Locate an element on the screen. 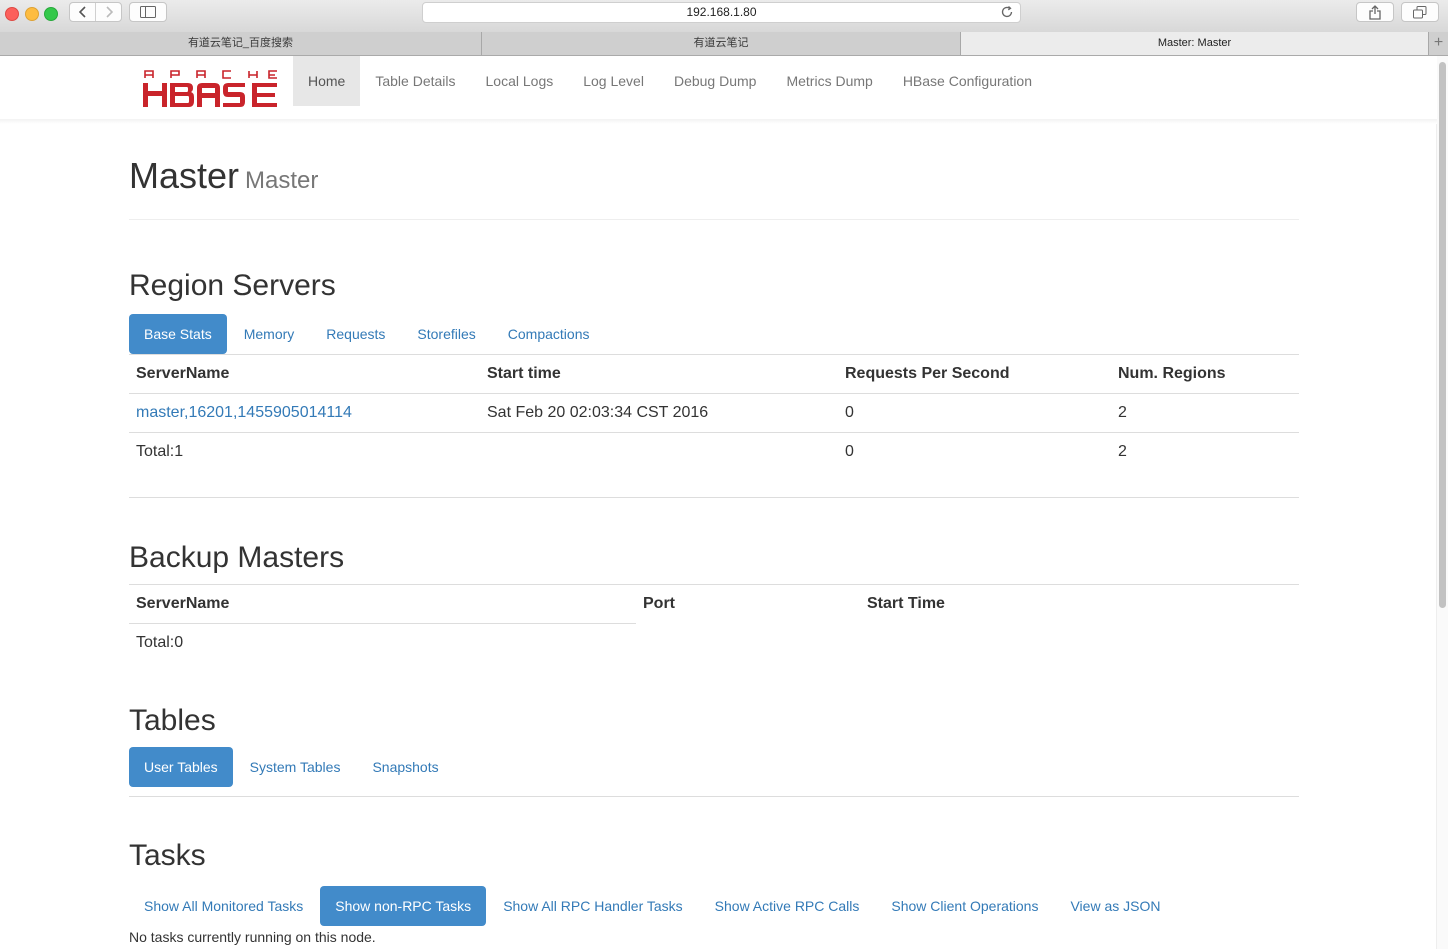 The width and height of the screenshot is (1448, 949). tab-requests: Requests is located at coordinates (355, 334).